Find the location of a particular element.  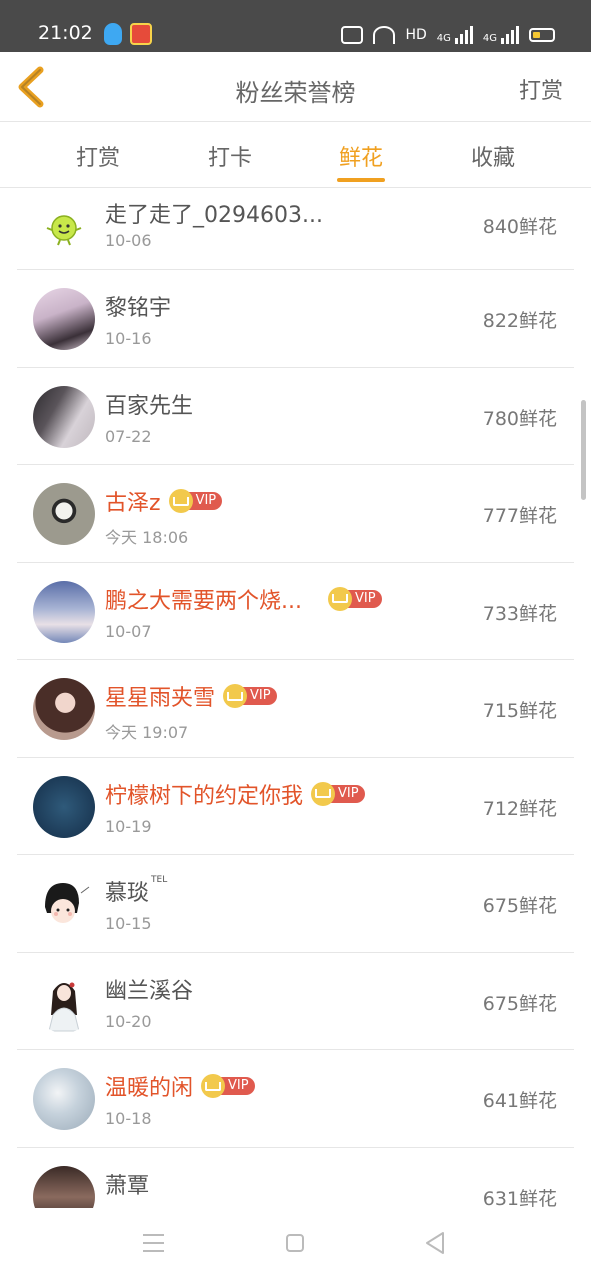

system-nav-bar is located at coordinates (295, 1244).